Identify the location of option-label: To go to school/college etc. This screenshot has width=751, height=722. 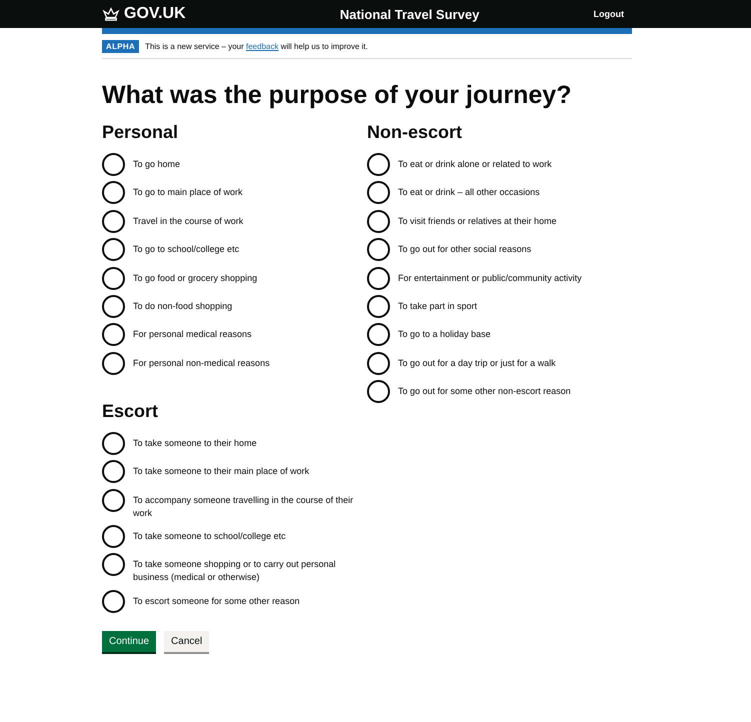
(186, 247).